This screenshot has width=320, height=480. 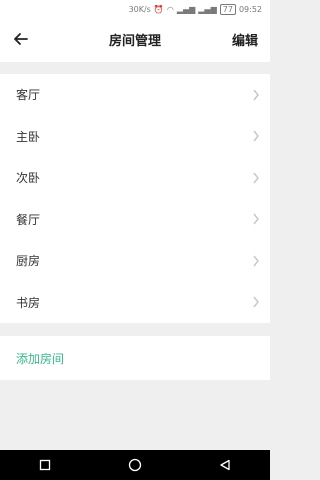 What do you see at coordinates (135, 178) in the screenshot?
I see `room-item: 次卧` at bounding box center [135, 178].